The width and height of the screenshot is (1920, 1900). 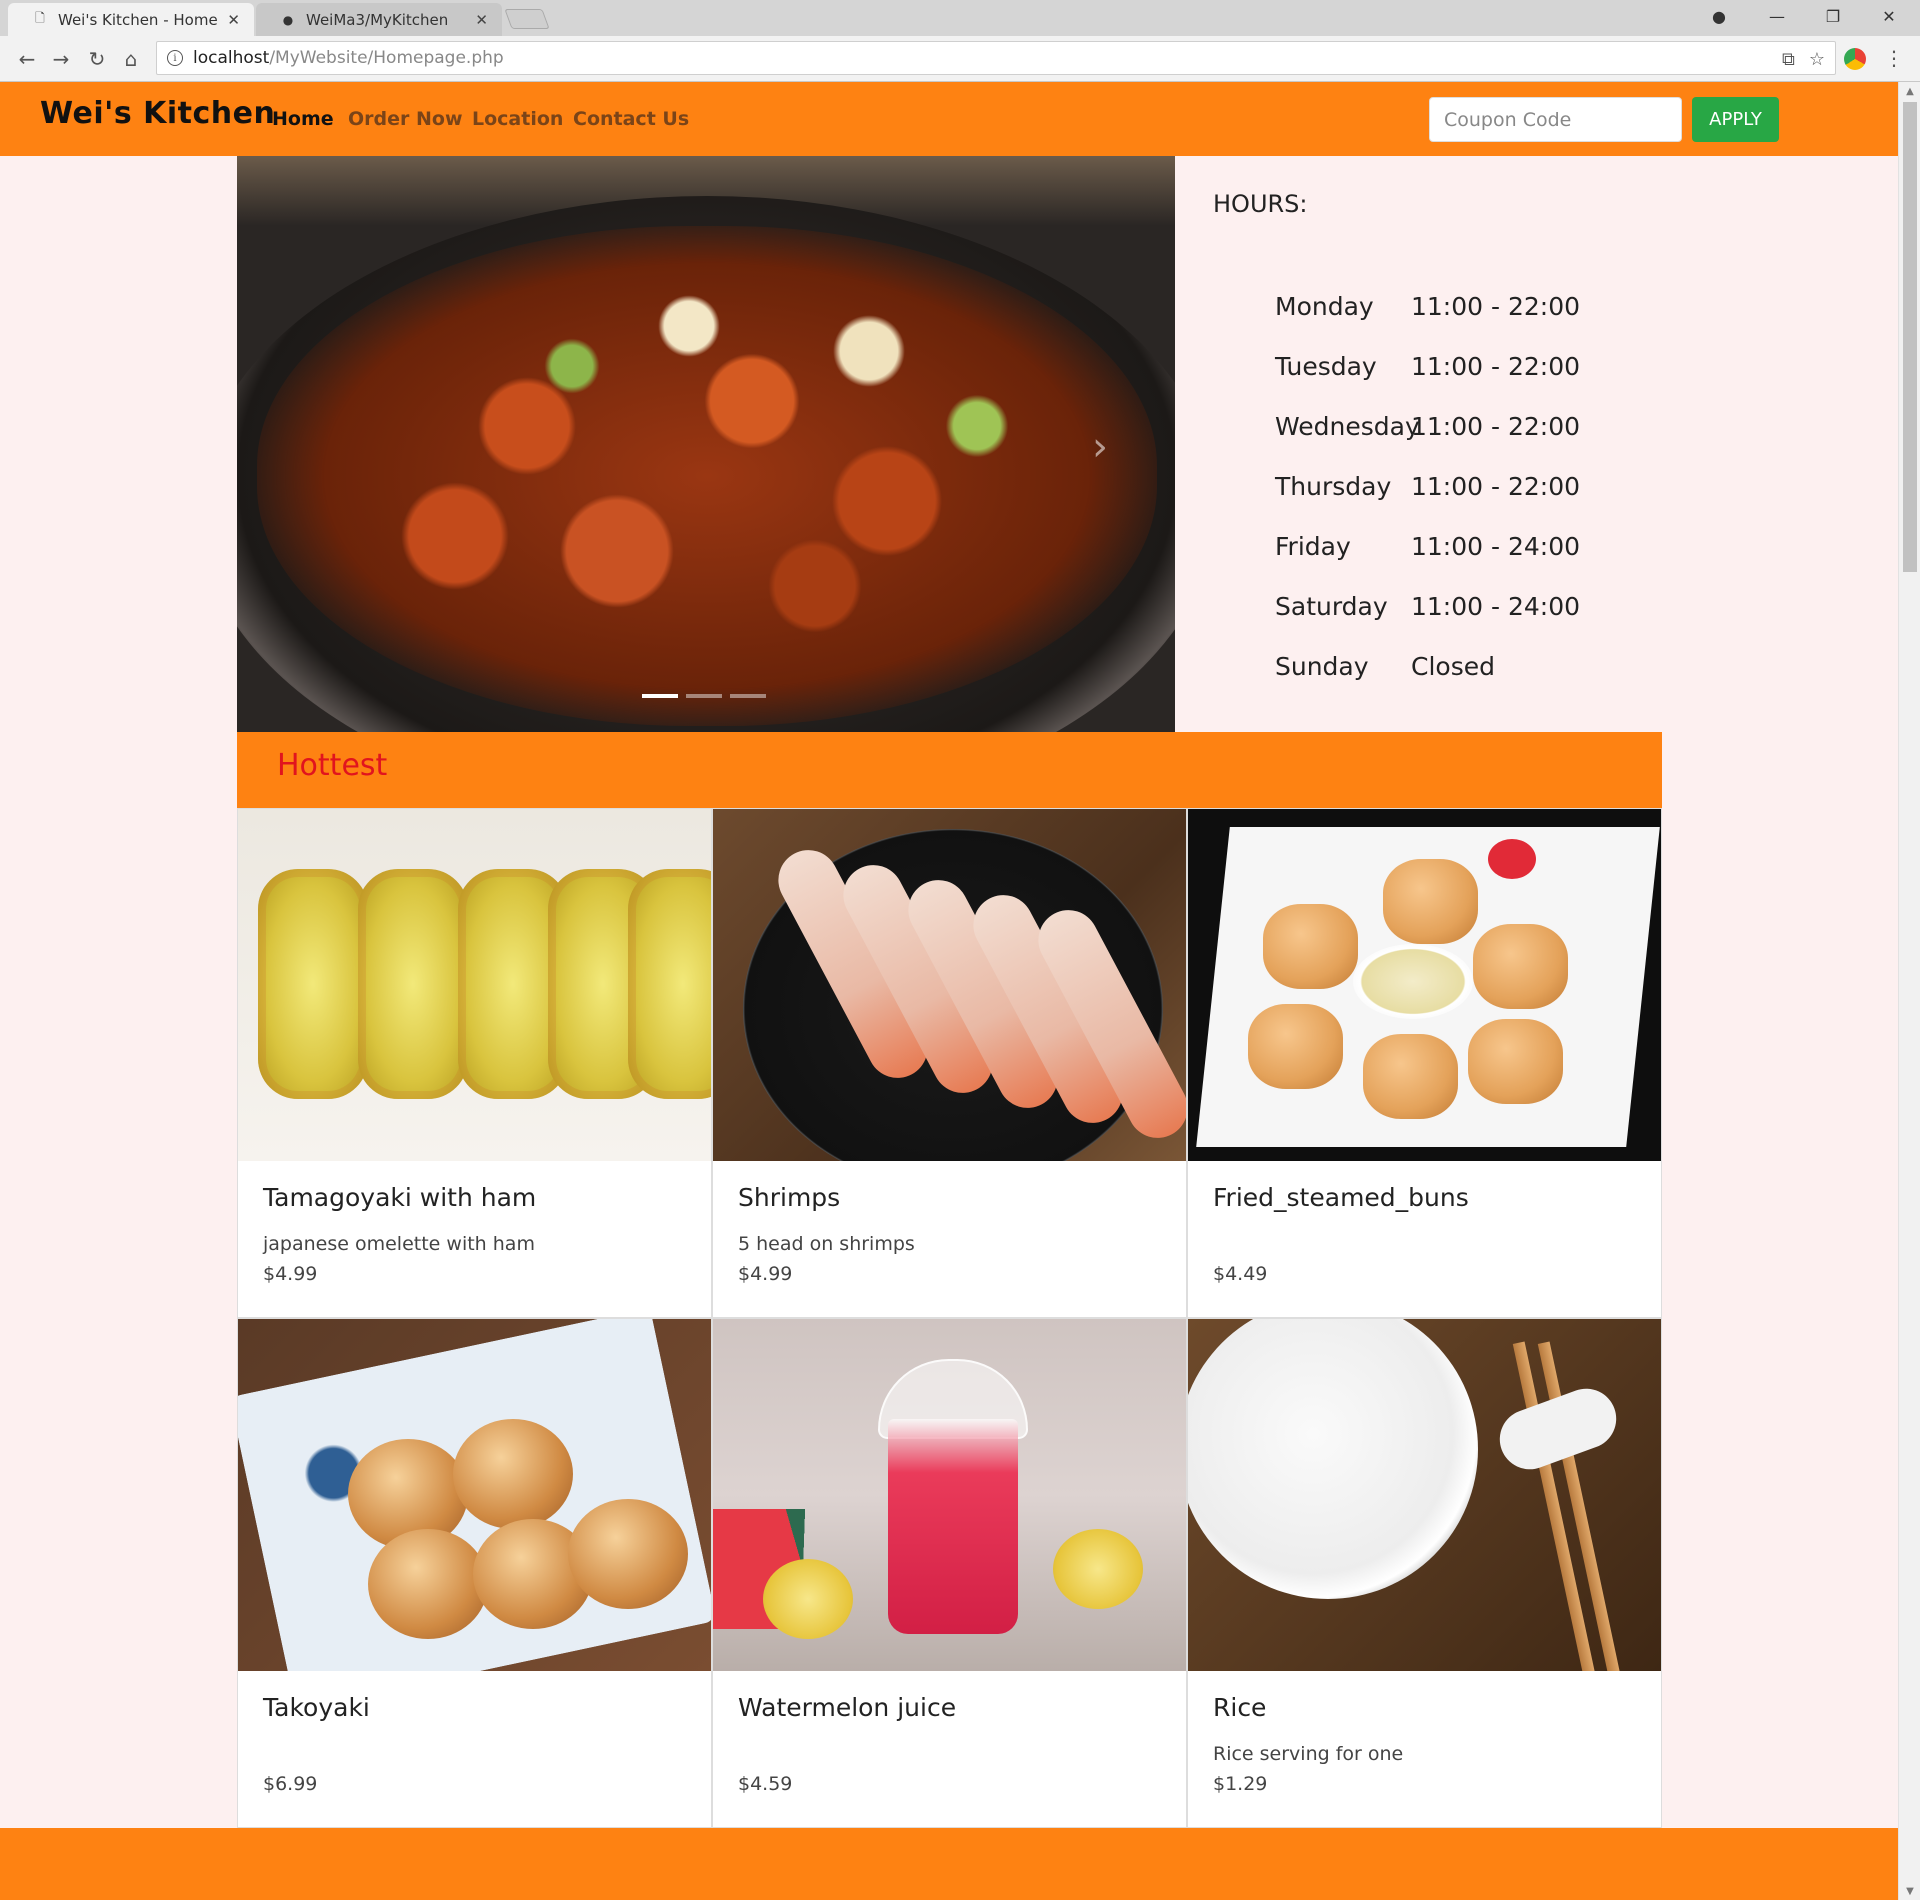 I want to click on hottest-header: Hottest, so click(x=949, y=770).